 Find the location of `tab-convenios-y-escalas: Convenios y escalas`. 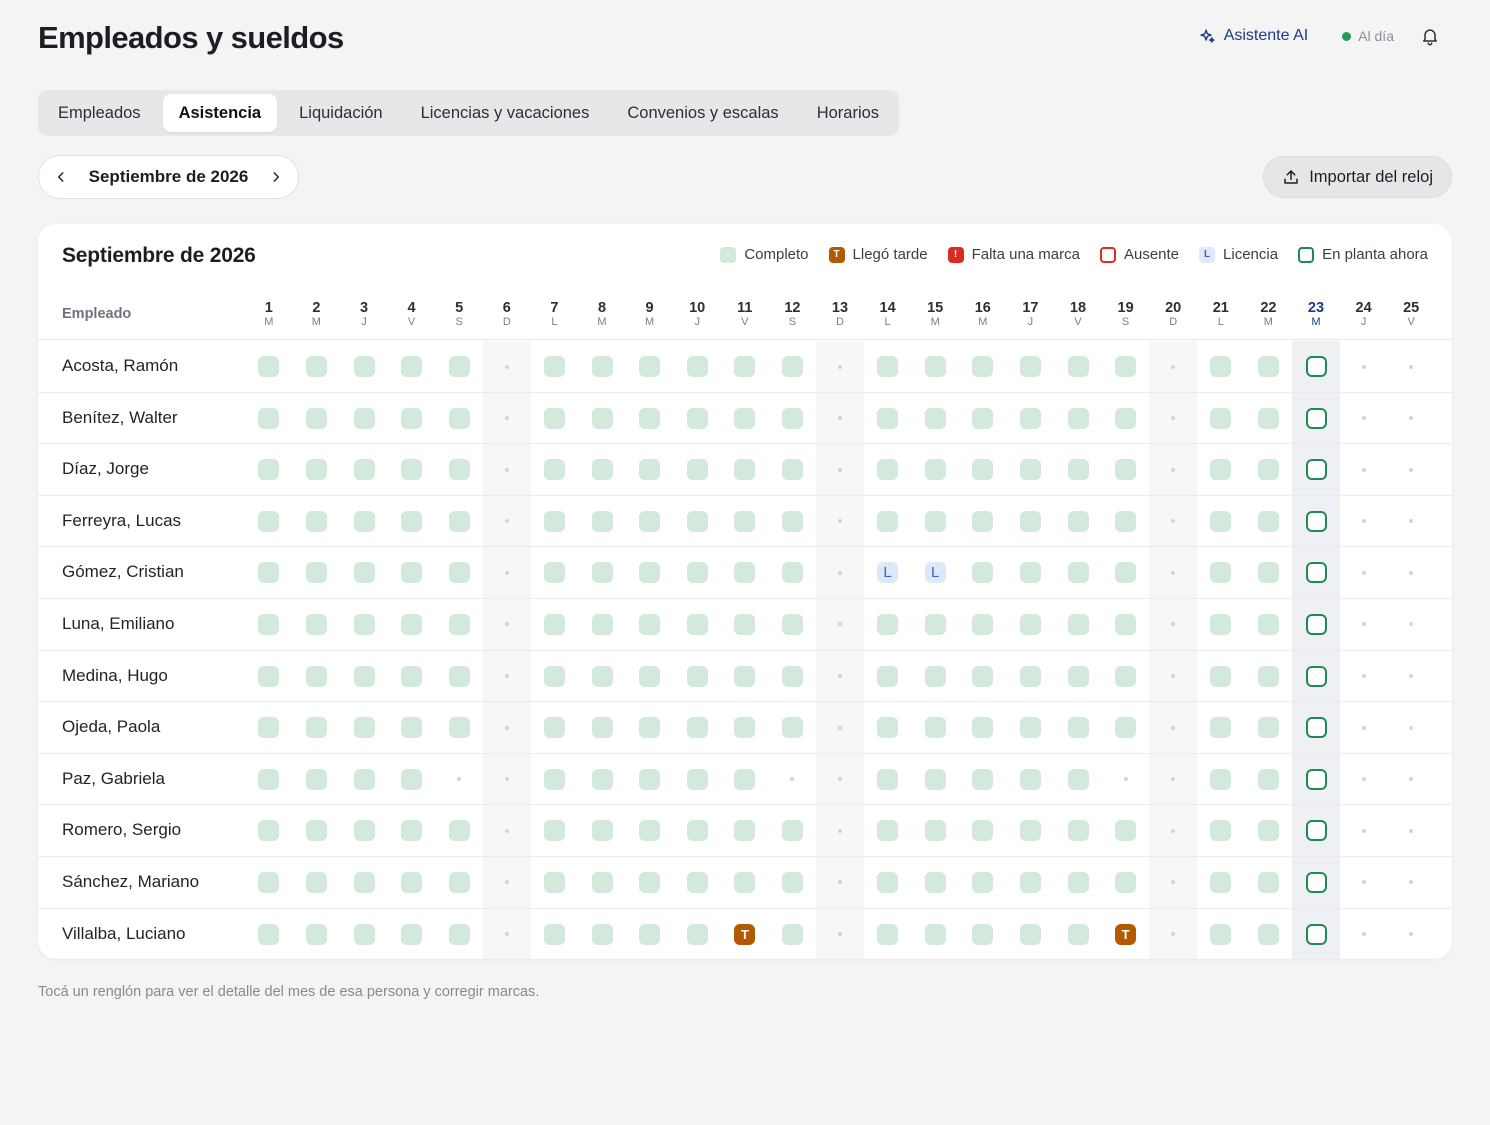

tab-convenios-y-escalas: Convenios y escalas is located at coordinates (702, 113).